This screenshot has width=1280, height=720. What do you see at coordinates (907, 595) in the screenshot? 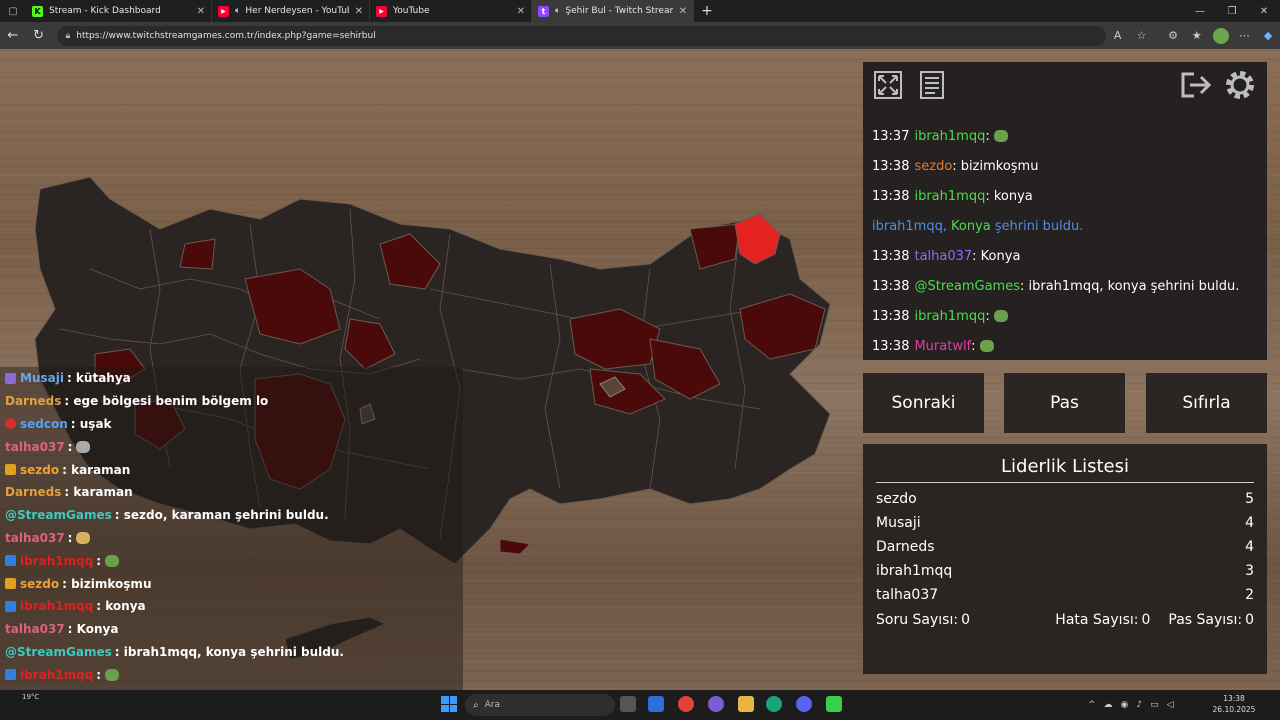
I see `player-name: talha037` at bounding box center [907, 595].